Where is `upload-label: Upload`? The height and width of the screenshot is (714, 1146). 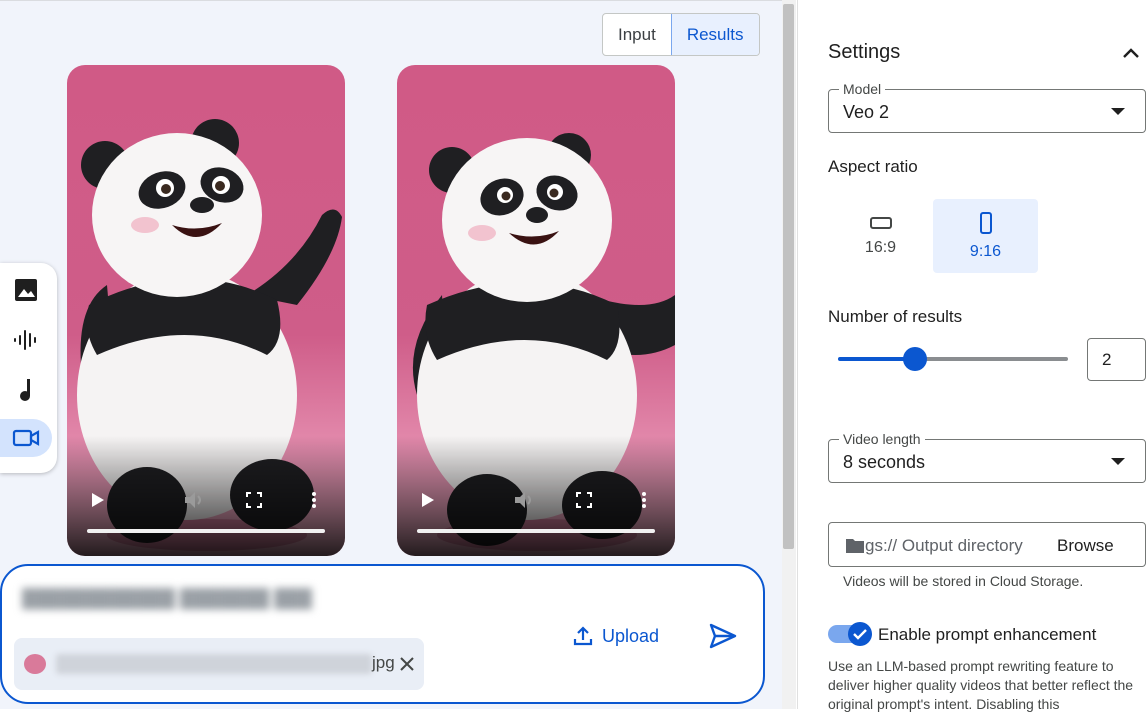 upload-label: Upload is located at coordinates (631, 635).